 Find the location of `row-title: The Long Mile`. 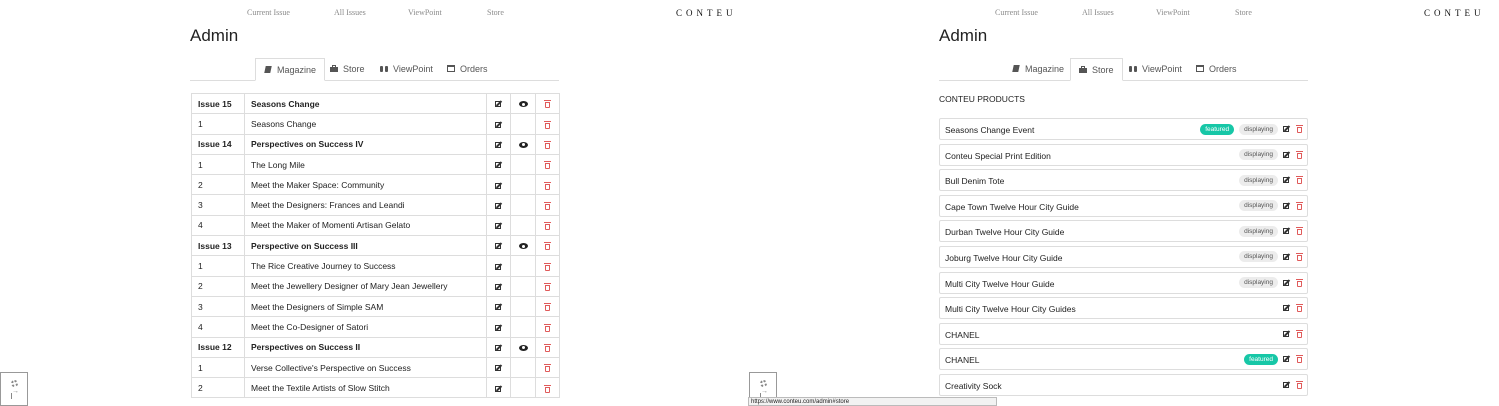

row-title: The Long Mile is located at coordinates (365, 164).